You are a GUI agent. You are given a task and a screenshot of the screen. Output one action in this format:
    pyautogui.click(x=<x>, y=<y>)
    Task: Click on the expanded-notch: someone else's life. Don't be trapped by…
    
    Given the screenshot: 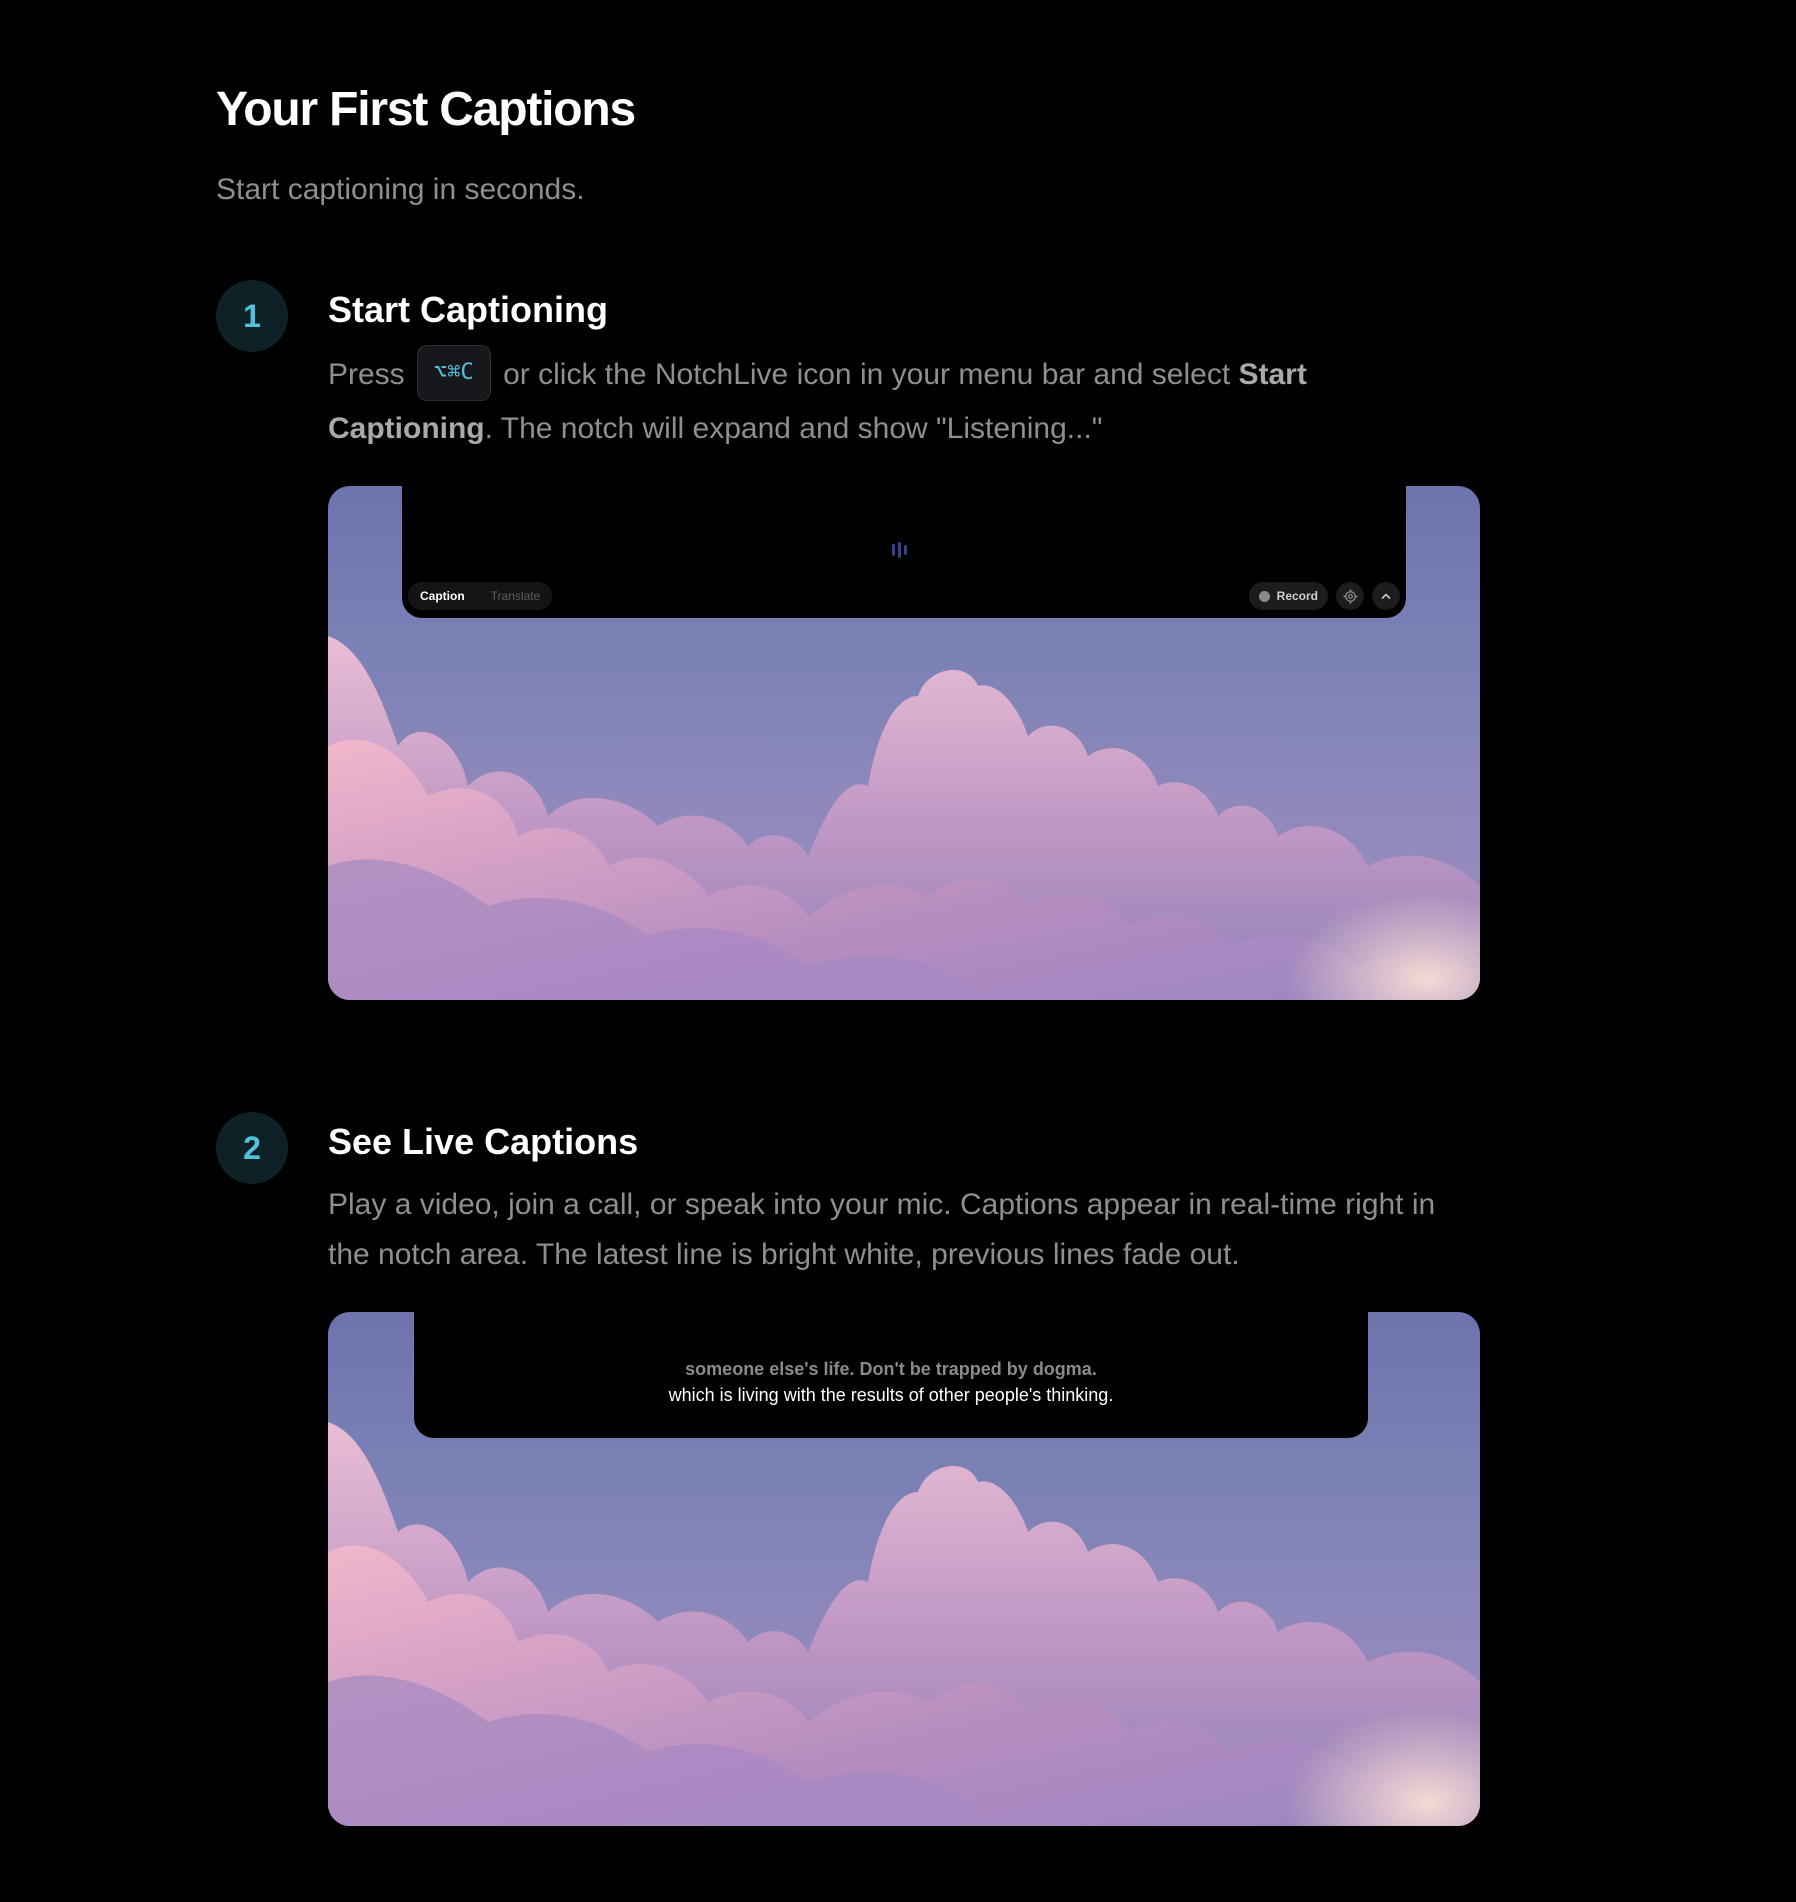 What is the action you would take?
    pyautogui.click(x=891, y=1375)
    